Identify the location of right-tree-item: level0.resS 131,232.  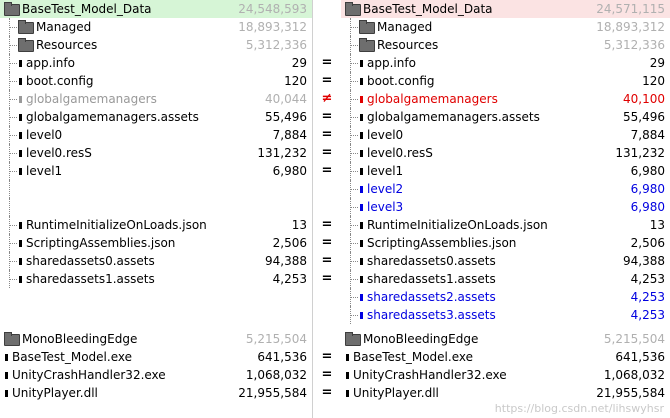
(505, 153).